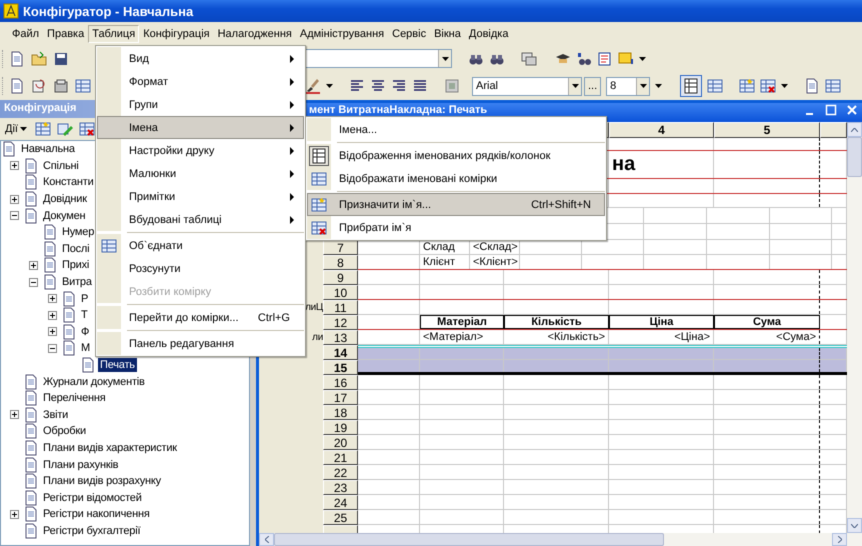  I want to click on table-cell: <Кількість>, so click(556, 337).